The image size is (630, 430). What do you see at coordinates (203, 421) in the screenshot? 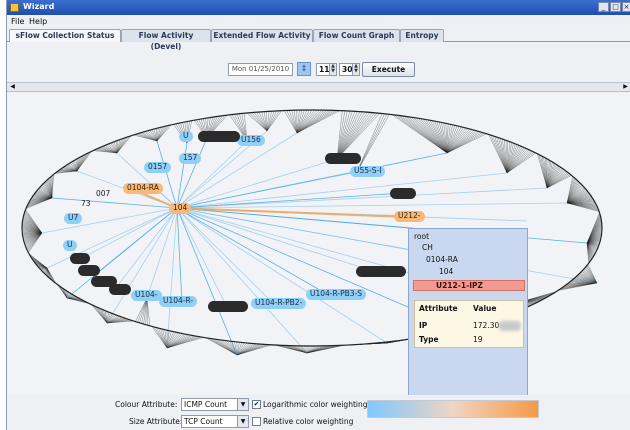
I see `size-attribute-value: TCP Count` at bounding box center [203, 421].